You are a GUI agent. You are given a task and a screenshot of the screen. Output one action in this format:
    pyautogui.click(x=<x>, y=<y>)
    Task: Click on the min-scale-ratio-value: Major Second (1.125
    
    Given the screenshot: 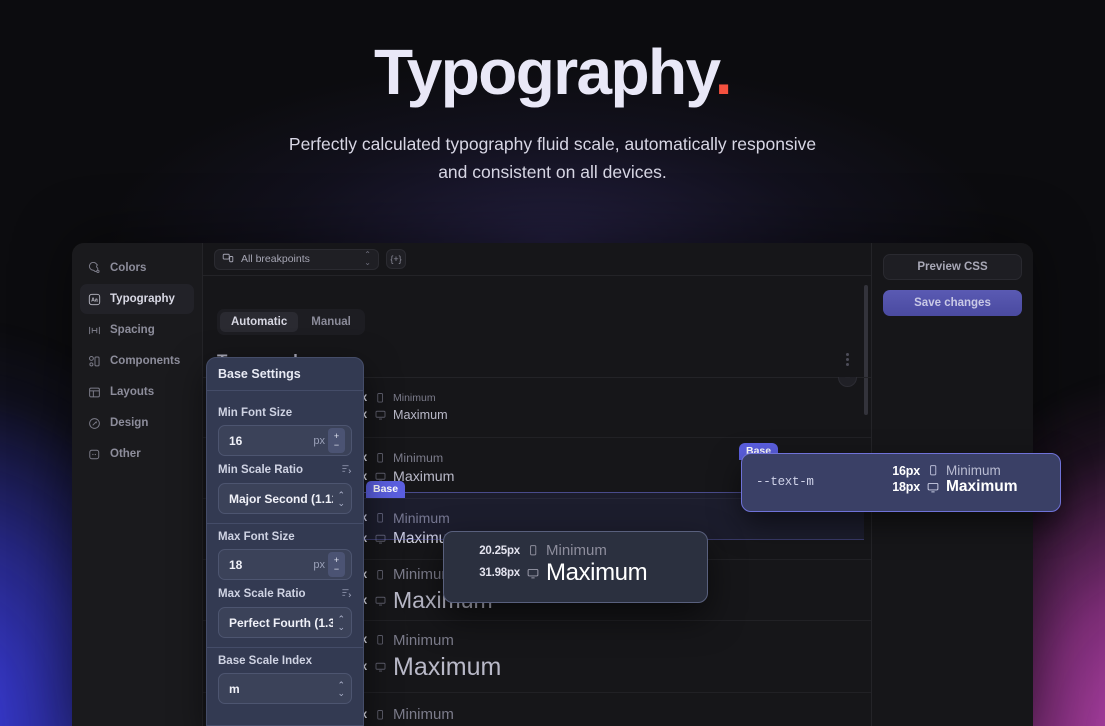 What is the action you would take?
    pyautogui.click(x=281, y=498)
    